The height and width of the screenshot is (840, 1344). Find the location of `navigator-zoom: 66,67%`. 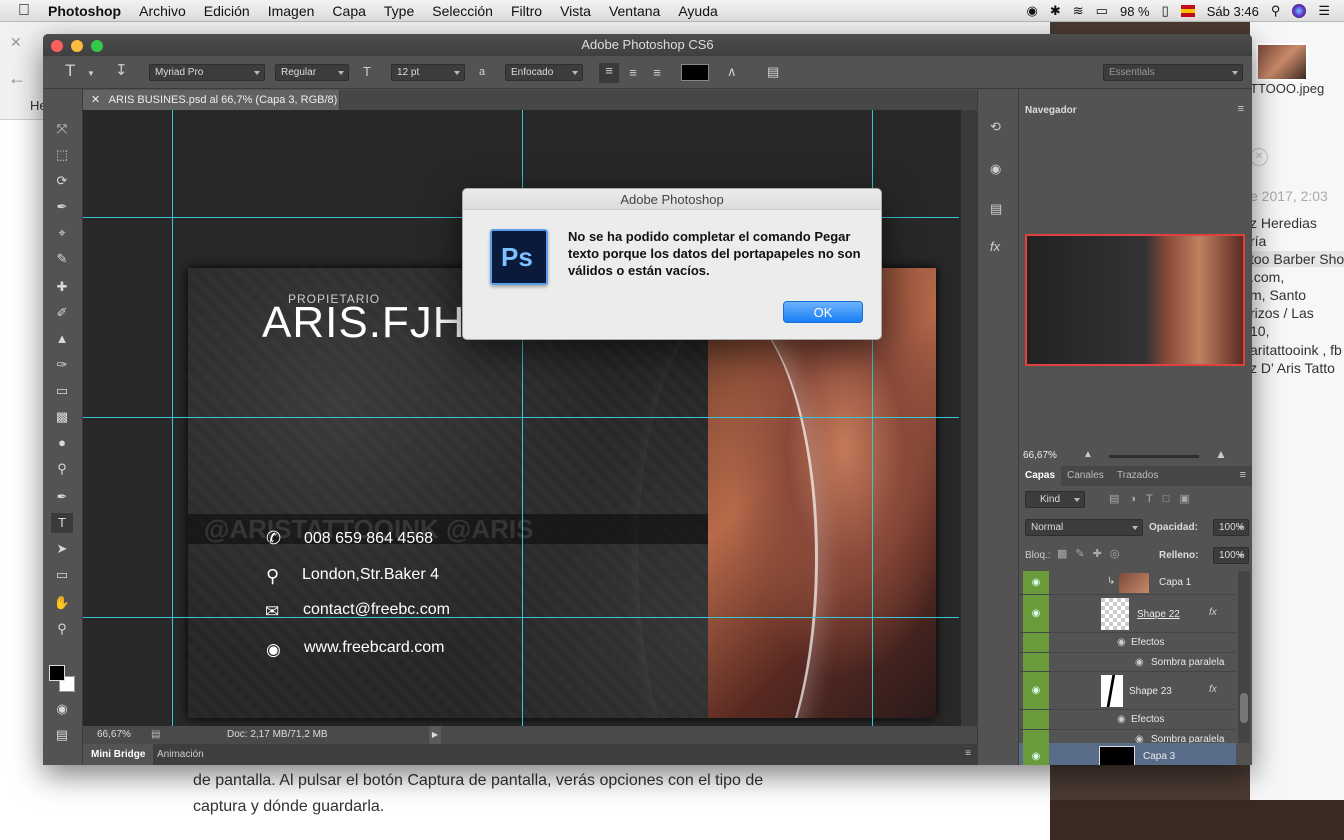

navigator-zoom: 66,67% is located at coordinates (1040, 455).